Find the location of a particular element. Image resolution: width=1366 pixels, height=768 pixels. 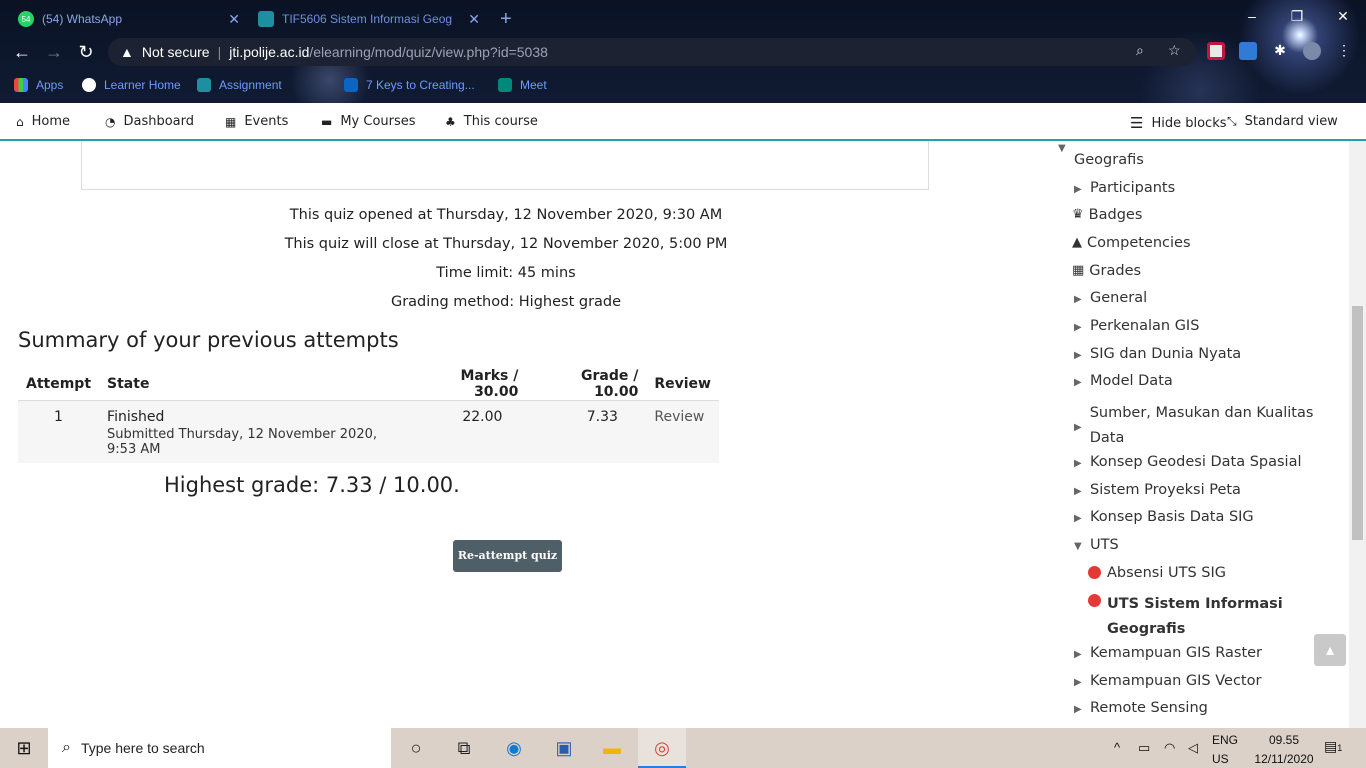

calendar-icon: ▦ is located at coordinates (231, 121).